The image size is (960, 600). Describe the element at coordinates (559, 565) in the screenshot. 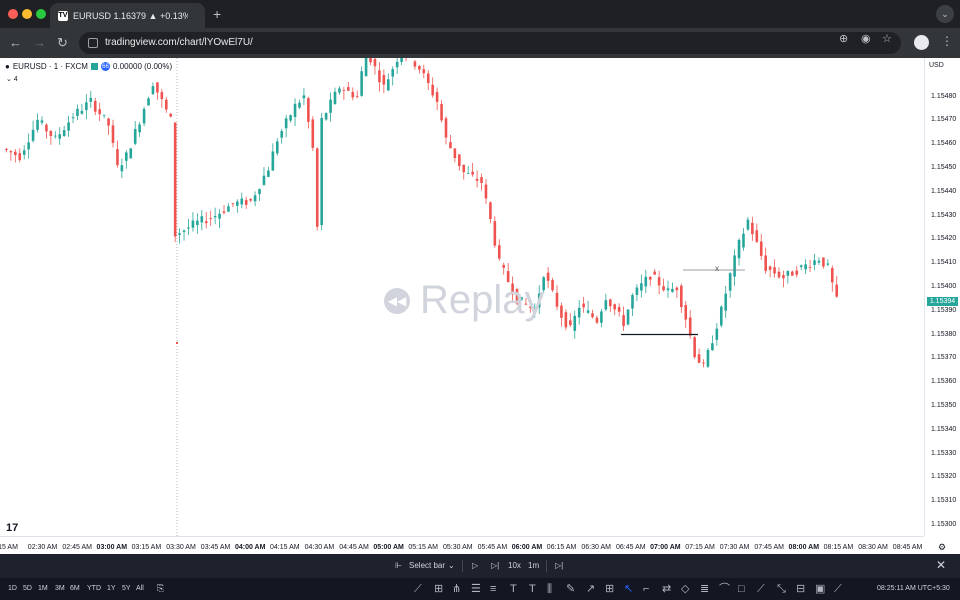

I see `jump-to-realtime-icon: ▷|` at that location.